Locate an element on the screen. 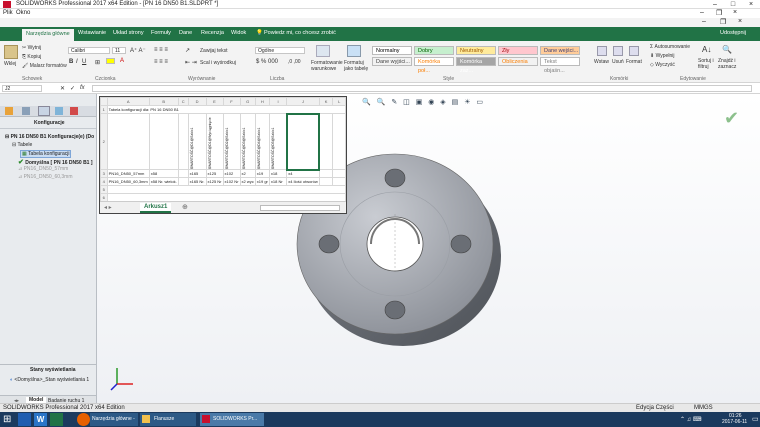 The height and width of the screenshot is (427, 760). config-name-cell: PN16_DN50_57mm is located at coordinates (128, 173).